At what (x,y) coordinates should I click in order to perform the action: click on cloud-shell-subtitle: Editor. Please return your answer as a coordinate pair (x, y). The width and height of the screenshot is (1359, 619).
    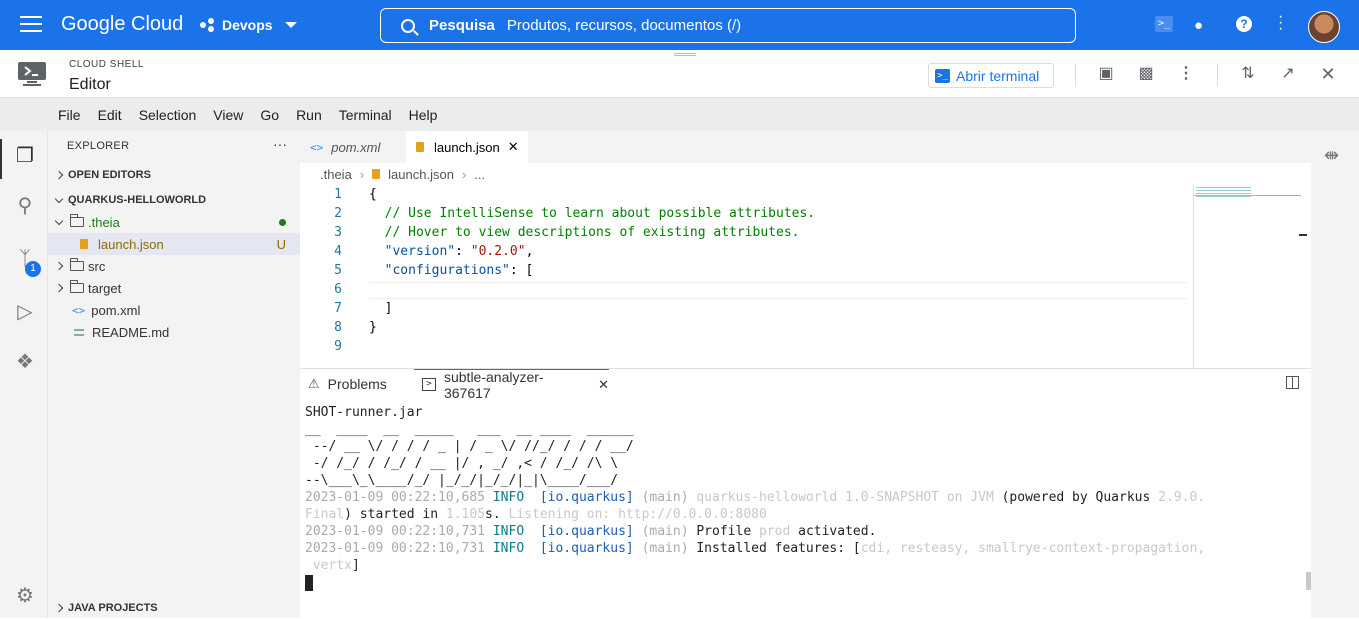
    Looking at the image, I should click on (90, 84).